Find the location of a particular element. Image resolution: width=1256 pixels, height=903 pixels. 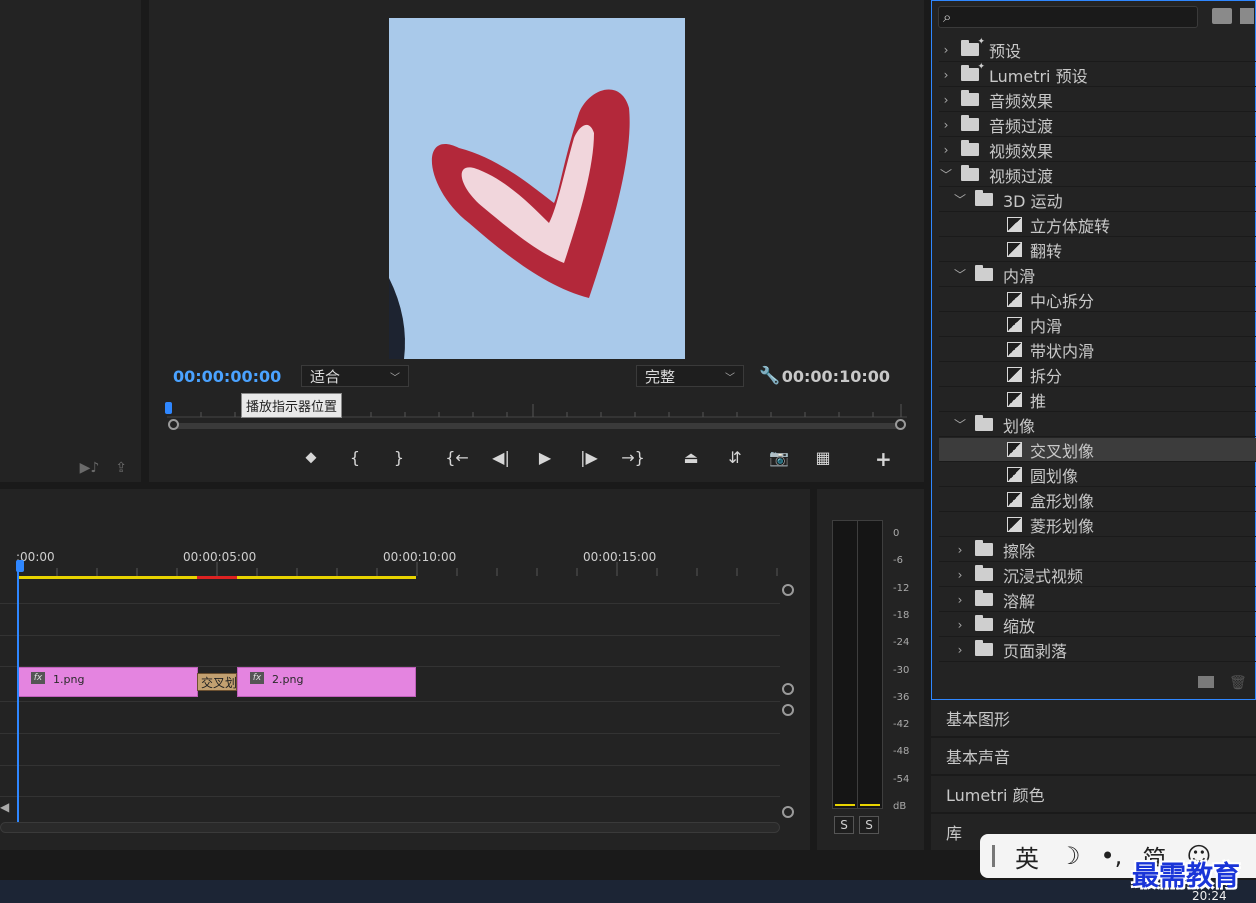

playhead-handle is located at coordinates (20, 566).